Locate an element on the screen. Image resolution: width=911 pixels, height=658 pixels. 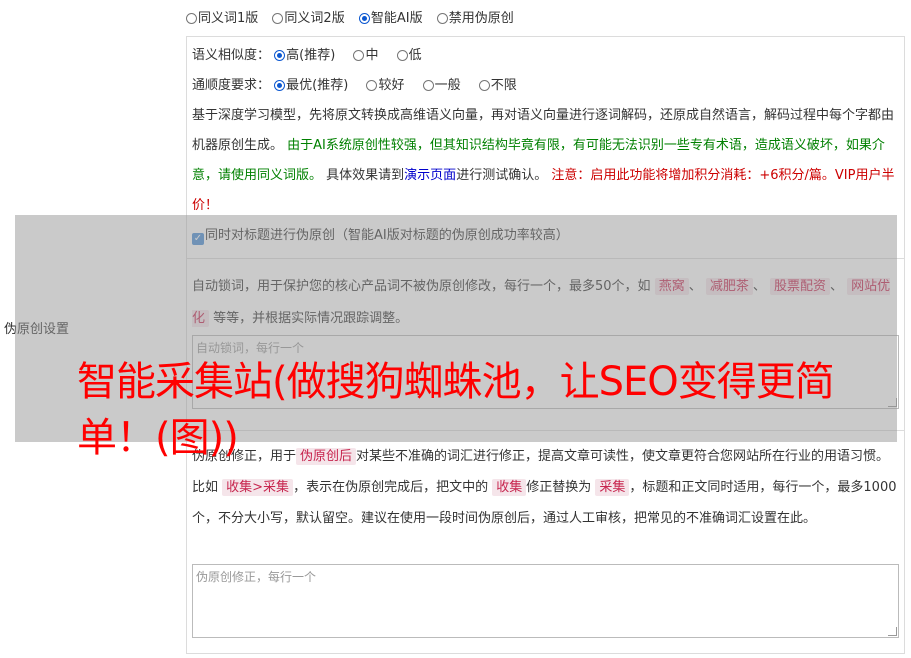
option-label: 低 is located at coordinates (415, 55).